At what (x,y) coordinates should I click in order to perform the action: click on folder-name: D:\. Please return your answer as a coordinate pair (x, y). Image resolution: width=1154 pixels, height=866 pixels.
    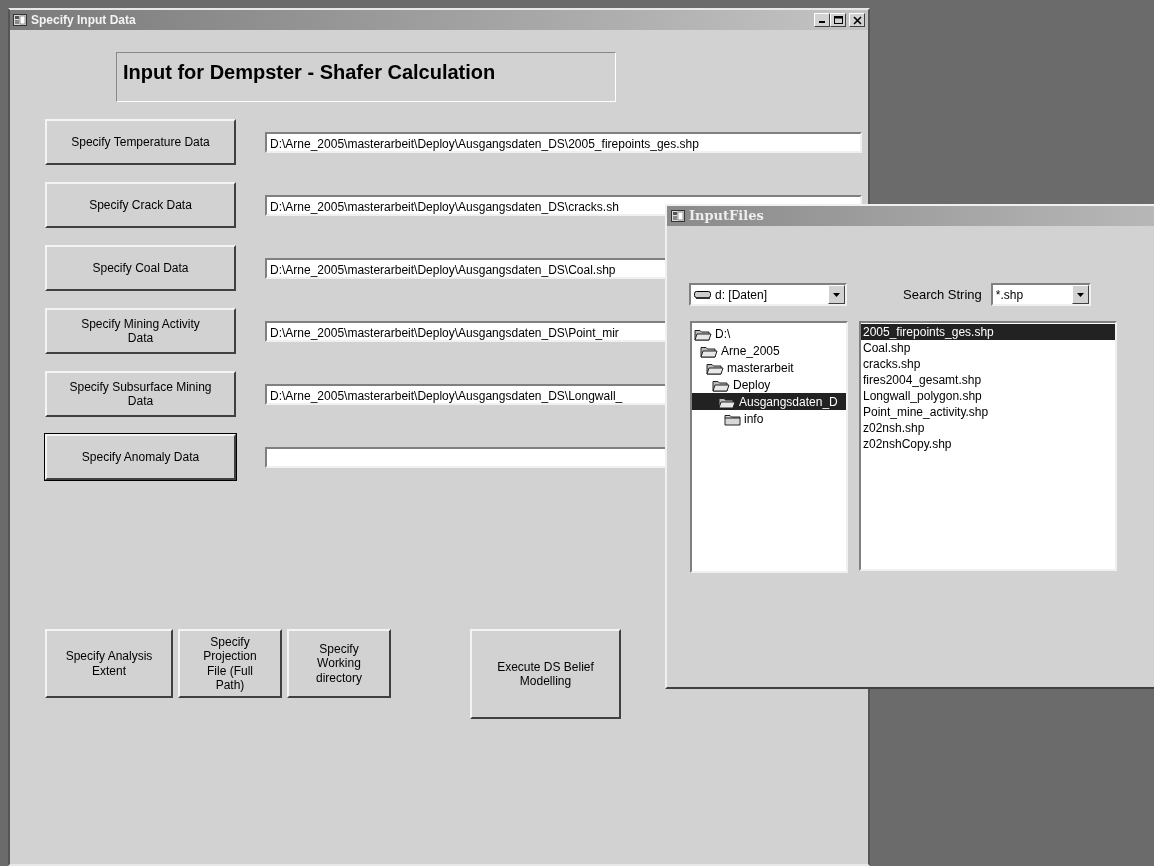
    Looking at the image, I should click on (723, 334).